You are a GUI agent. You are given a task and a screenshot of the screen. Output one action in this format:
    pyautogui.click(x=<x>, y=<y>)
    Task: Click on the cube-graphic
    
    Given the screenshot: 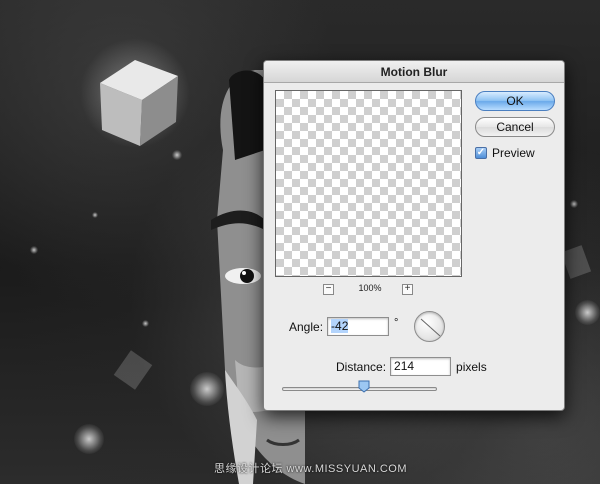 What is the action you would take?
    pyautogui.click(x=135, y=93)
    